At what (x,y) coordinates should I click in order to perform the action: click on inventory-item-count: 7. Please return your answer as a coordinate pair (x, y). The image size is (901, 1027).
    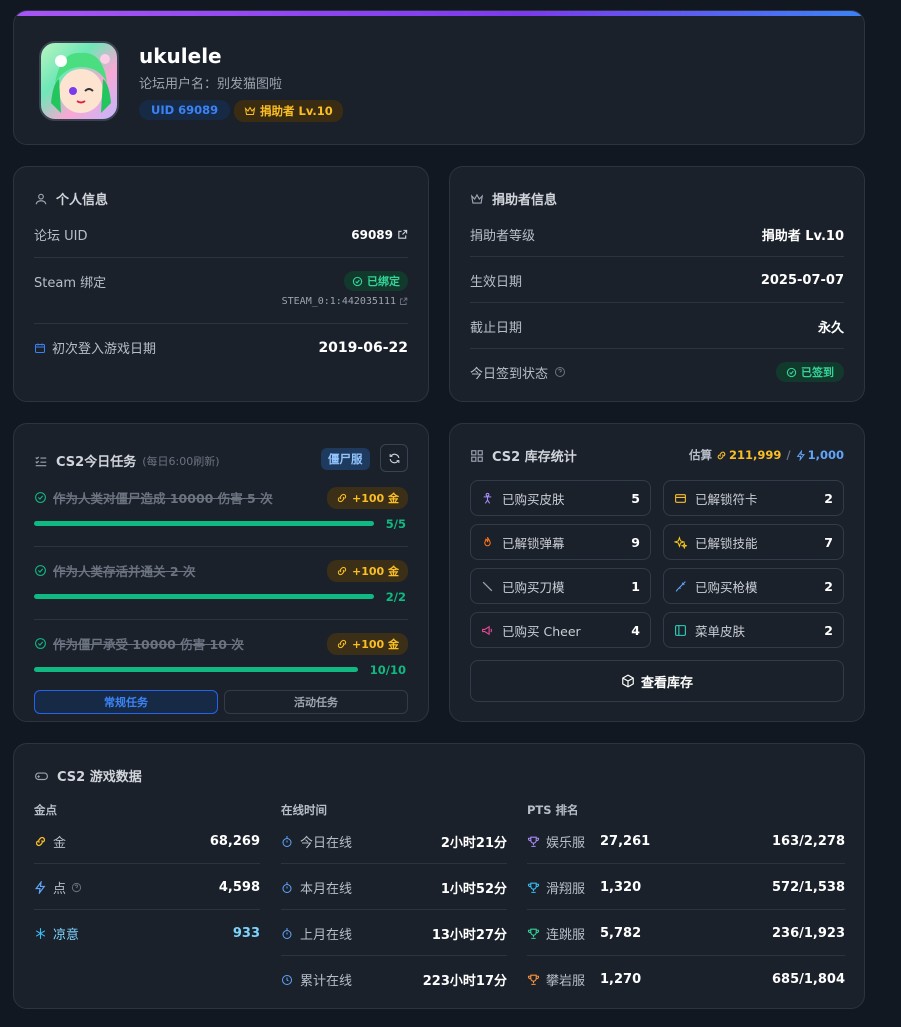
    Looking at the image, I should click on (828, 542).